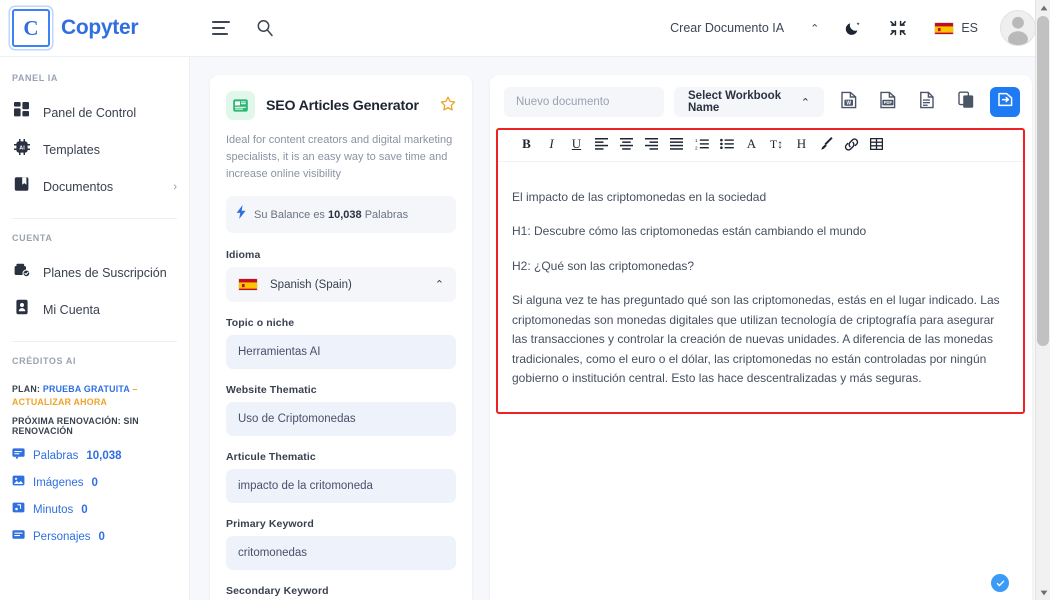  I want to click on logo-mark: C, so click(31, 28).